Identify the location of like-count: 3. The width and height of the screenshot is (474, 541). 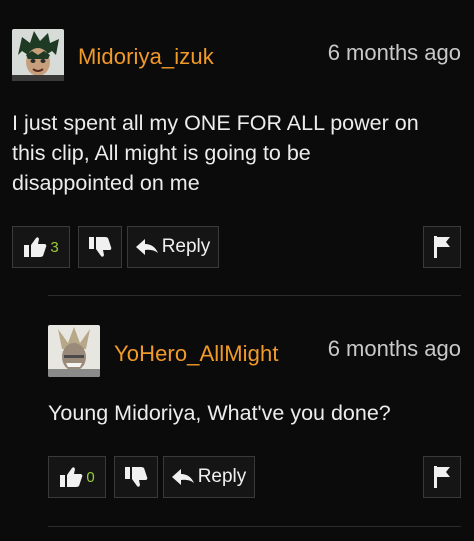
(54, 247).